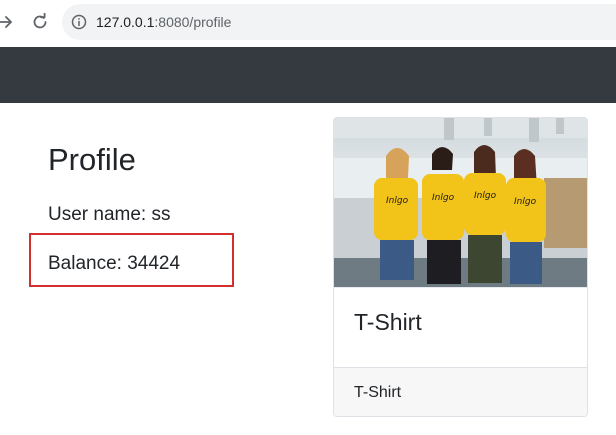 Image resolution: width=616 pixels, height=435 pixels. I want to click on page-title: Profile, so click(92, 159).